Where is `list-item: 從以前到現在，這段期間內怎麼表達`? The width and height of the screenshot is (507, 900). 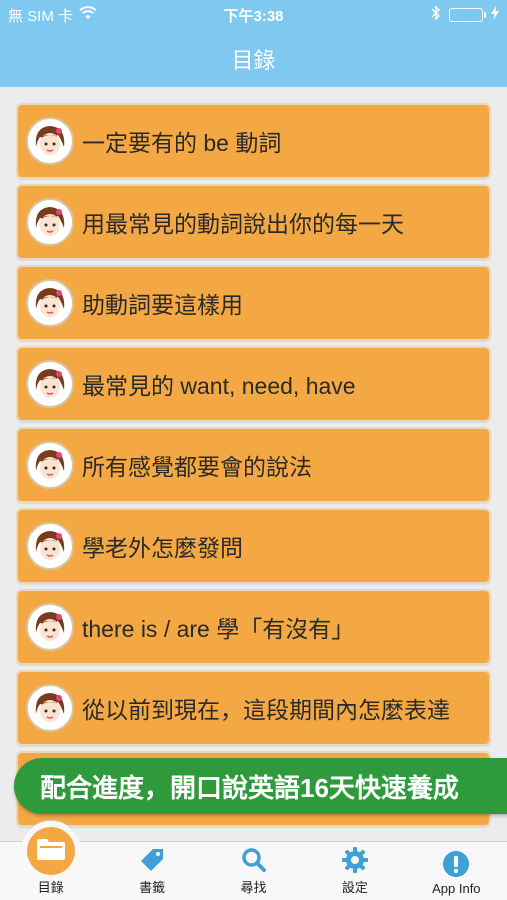
list-item: 從以前到現在，這段期間內怎麼表達 is located at coordinates (253, 708).